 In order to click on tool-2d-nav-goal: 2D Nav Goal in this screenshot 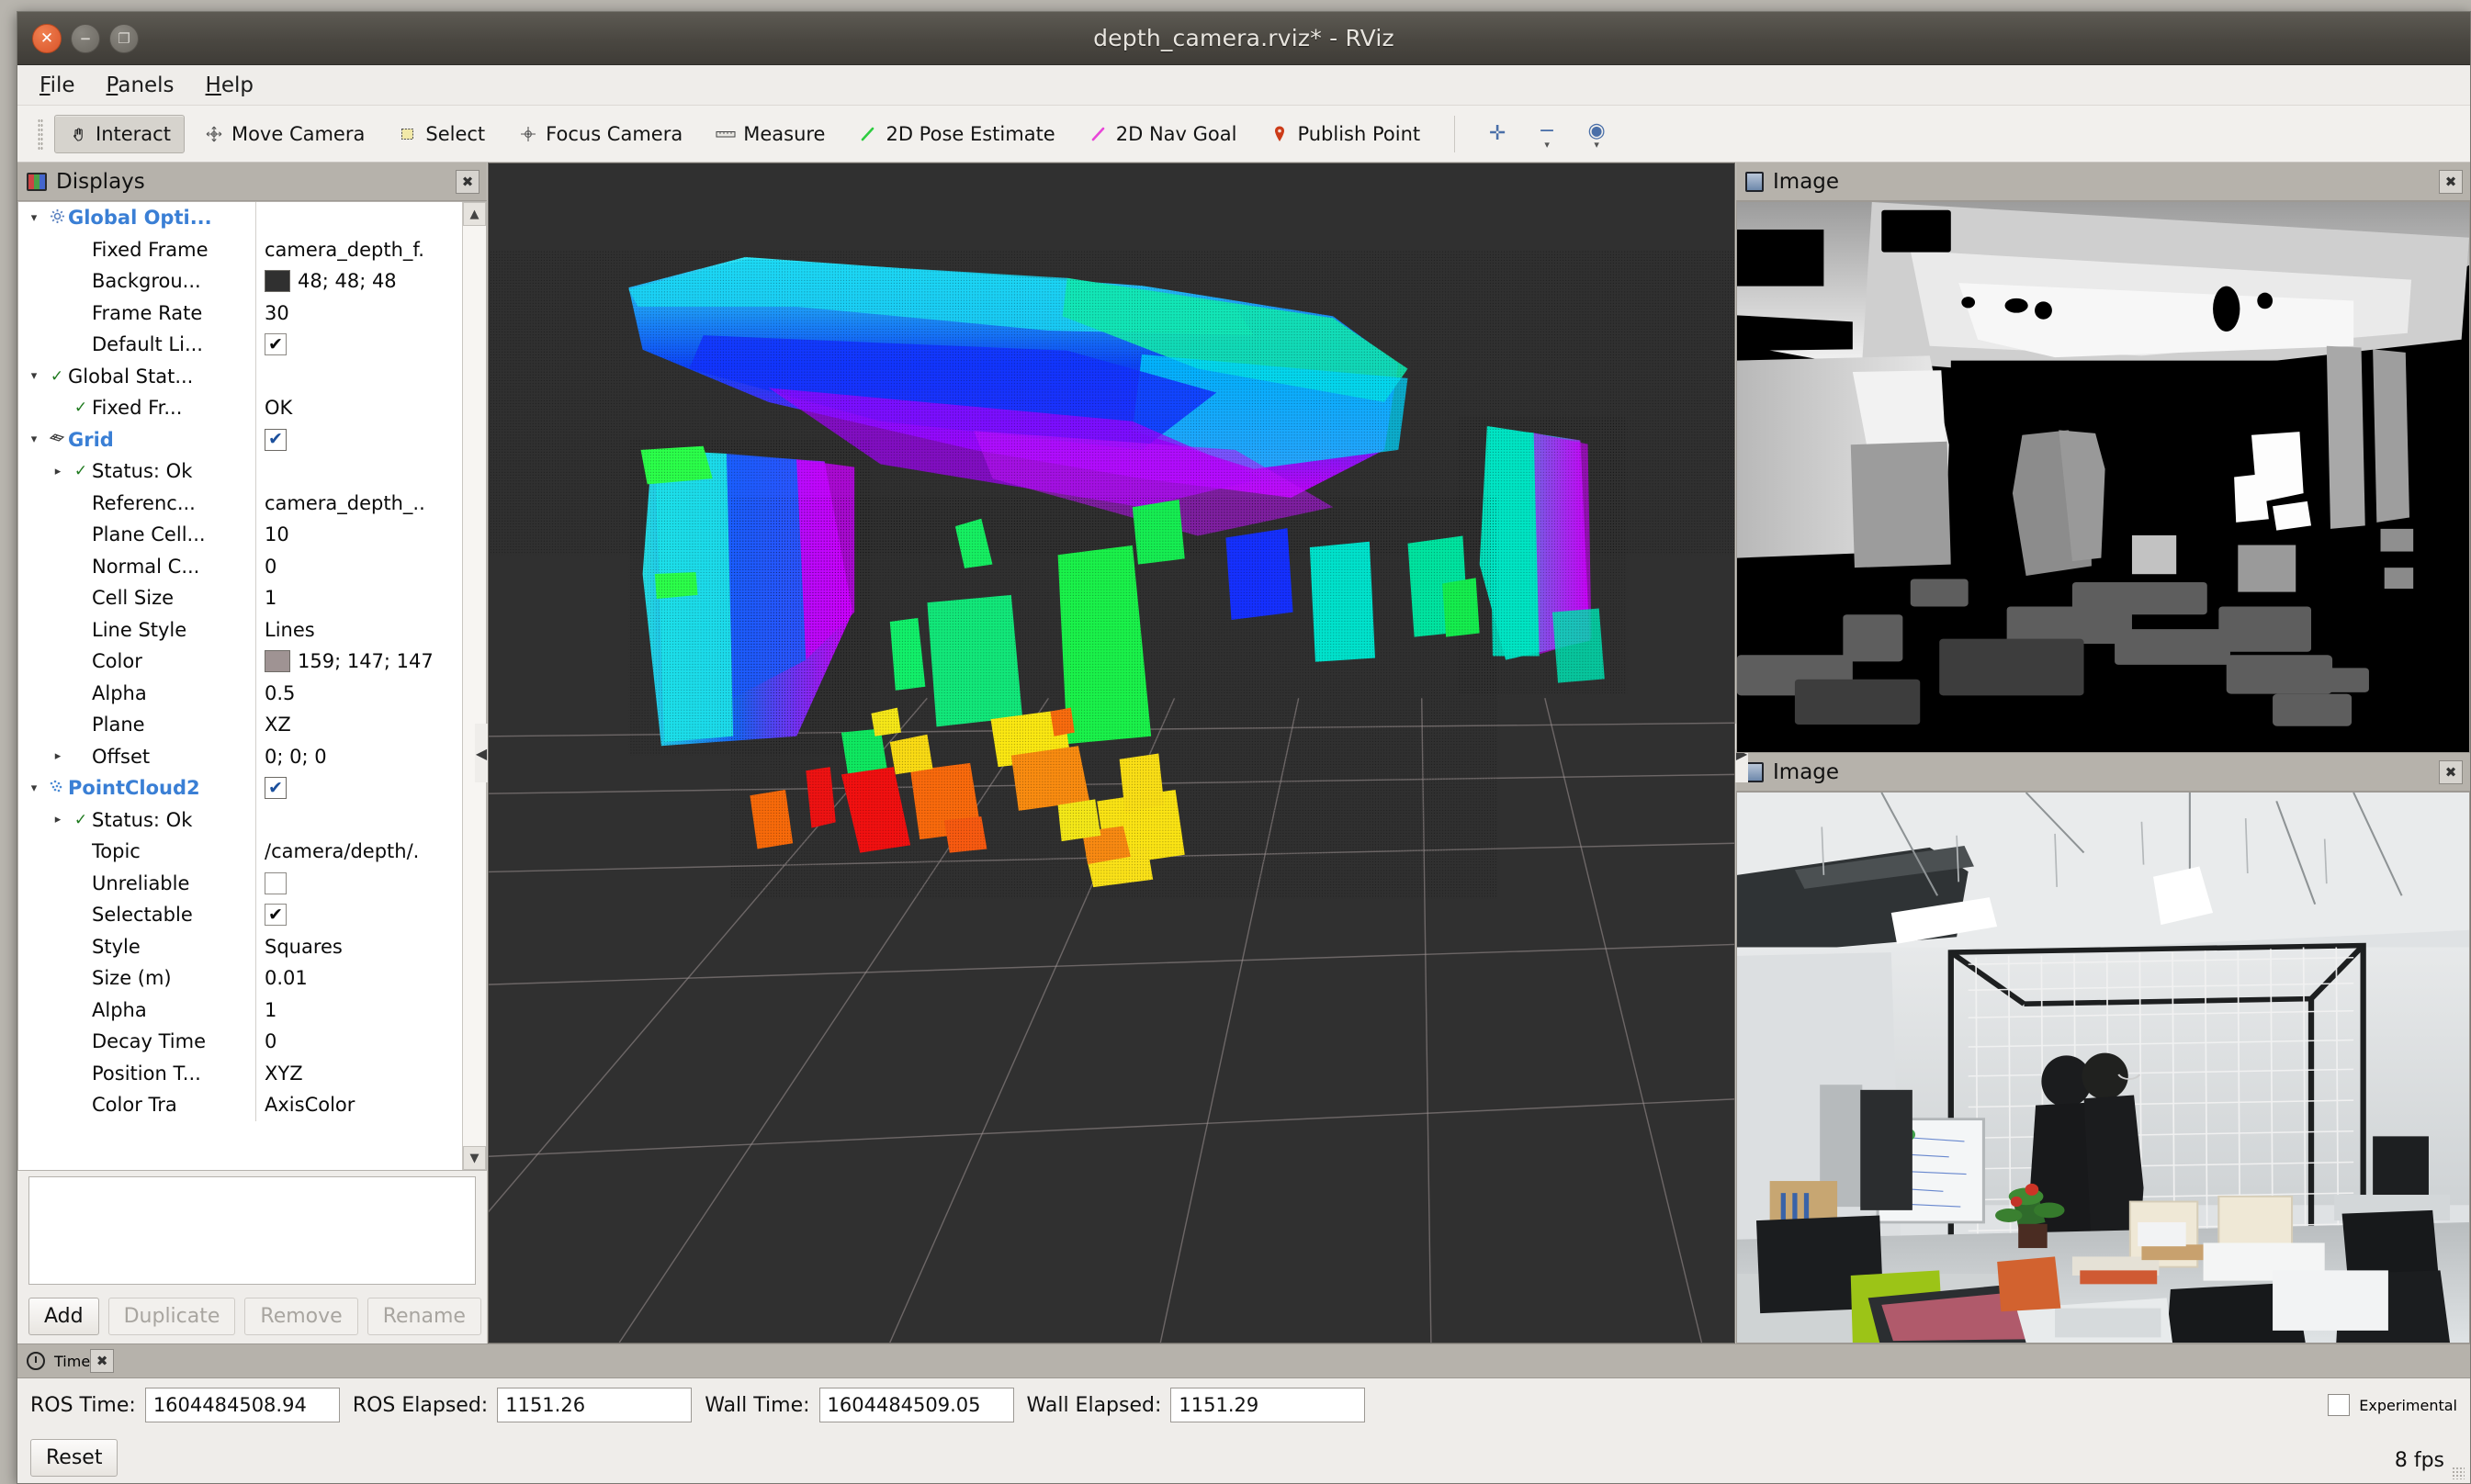, I will do `click(1163, 134)`.